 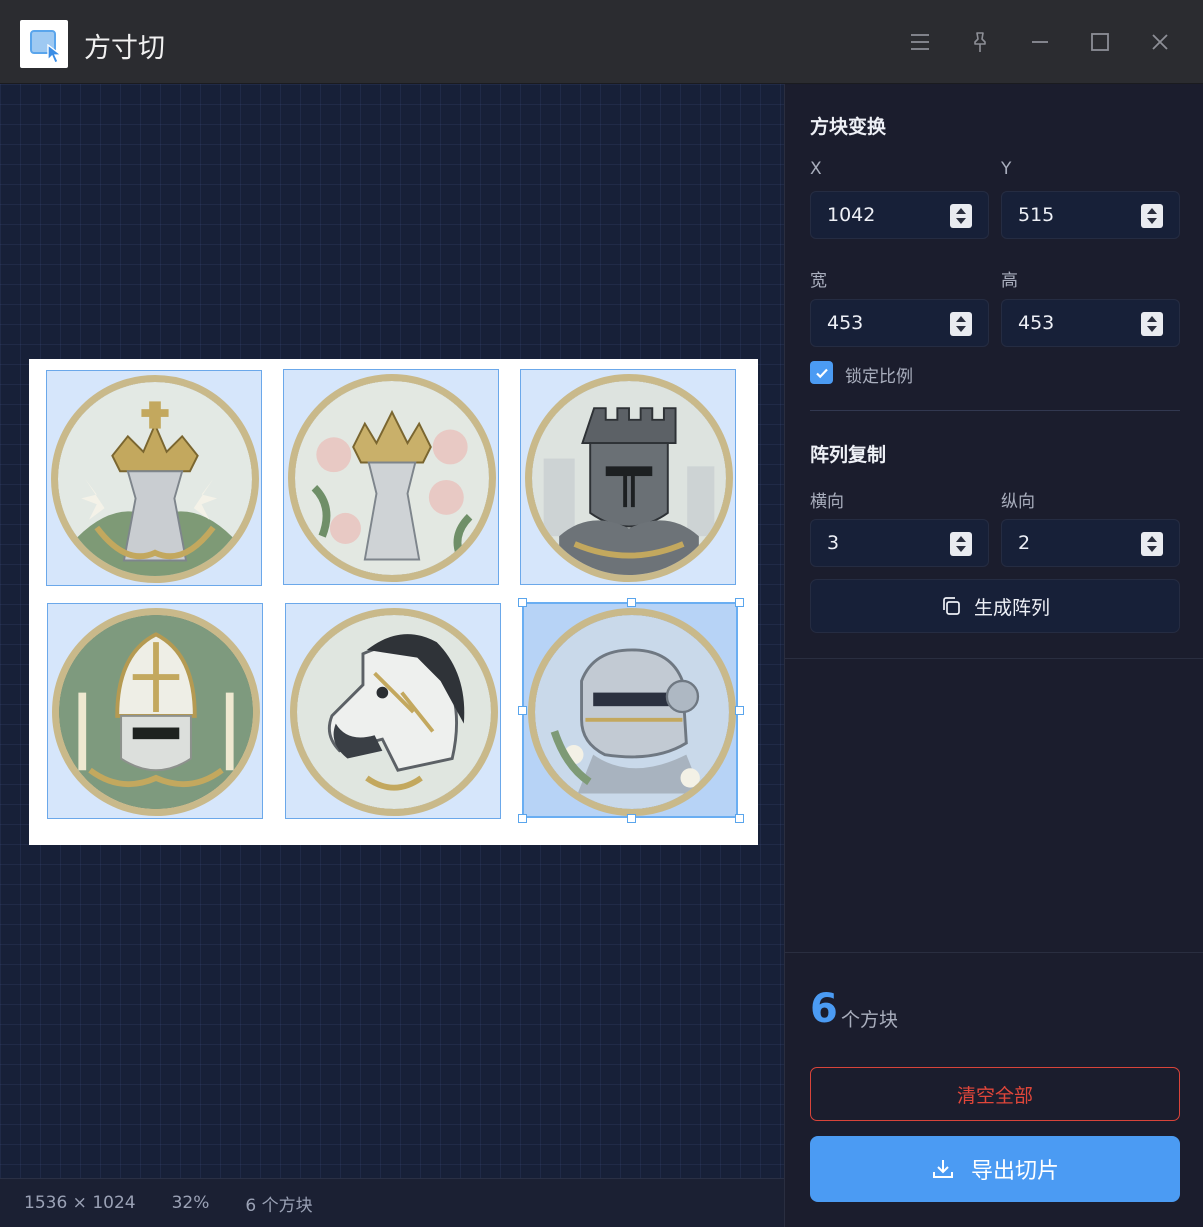 What do you see at coordinates (1011, 607) in the screenshot?
I see `generate-array-label: 生成阵列` at bounding box center [1011, 607].